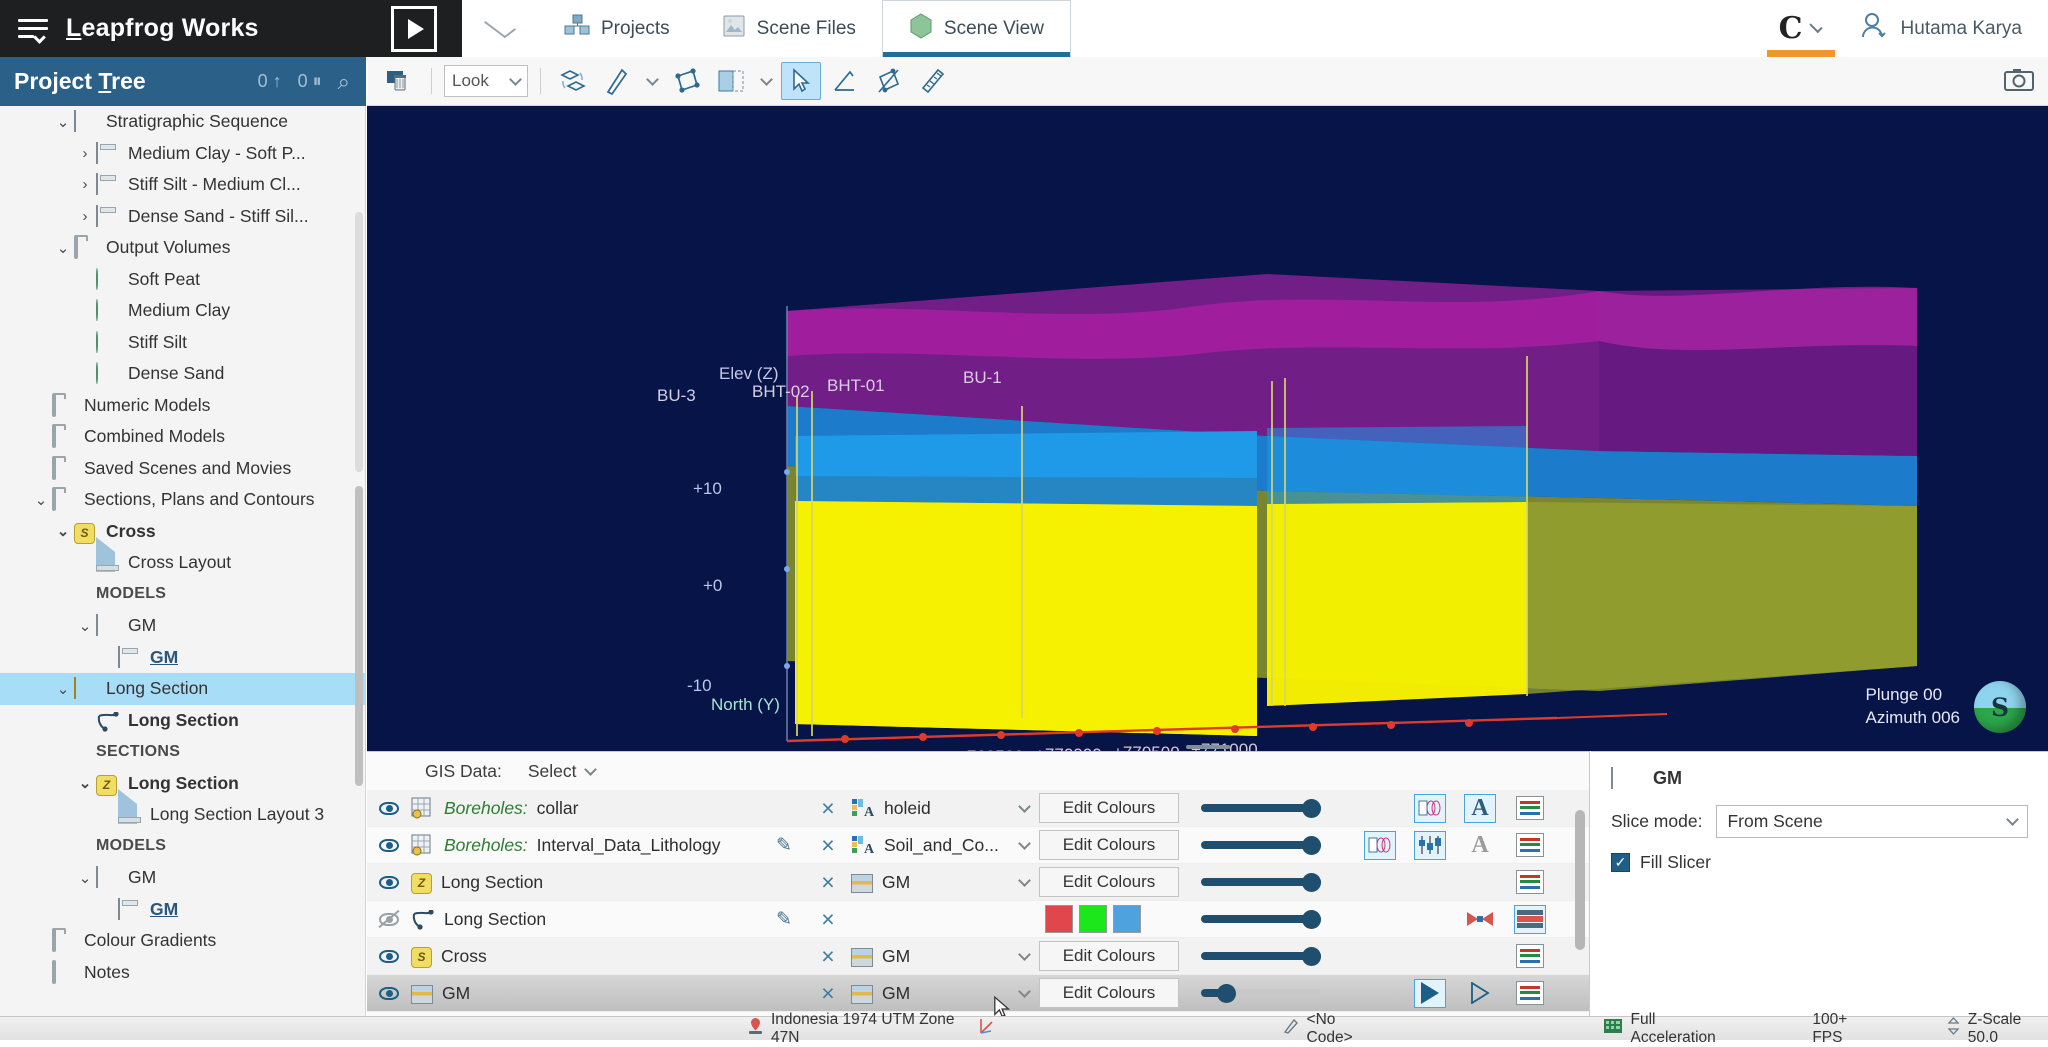 The height and width of the screenshot is (1047, 2048). I want to click on tab-scene-files: Scene Files, so click(789, 28).